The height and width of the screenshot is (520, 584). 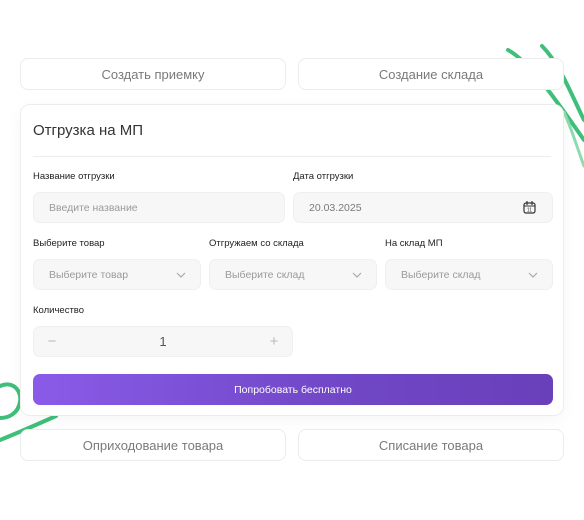 I want to click on from-warehouse-select: Выберите склад, so click(x=293, y=274).